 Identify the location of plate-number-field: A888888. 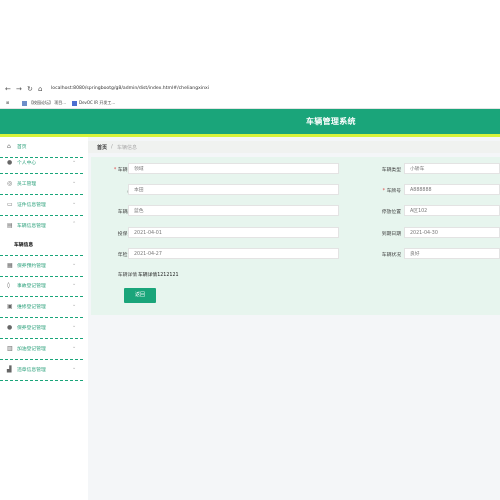
(452, 189).